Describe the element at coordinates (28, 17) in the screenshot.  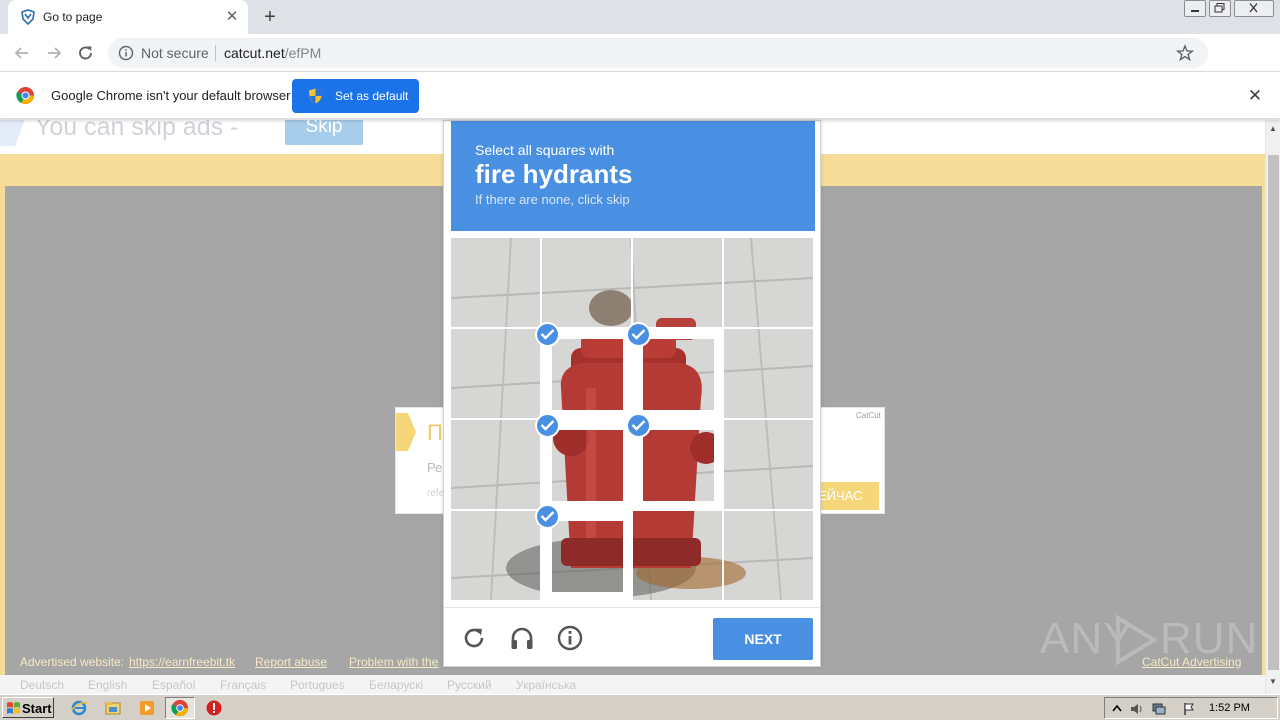
I see `catcut-favicon-icon` at that location.